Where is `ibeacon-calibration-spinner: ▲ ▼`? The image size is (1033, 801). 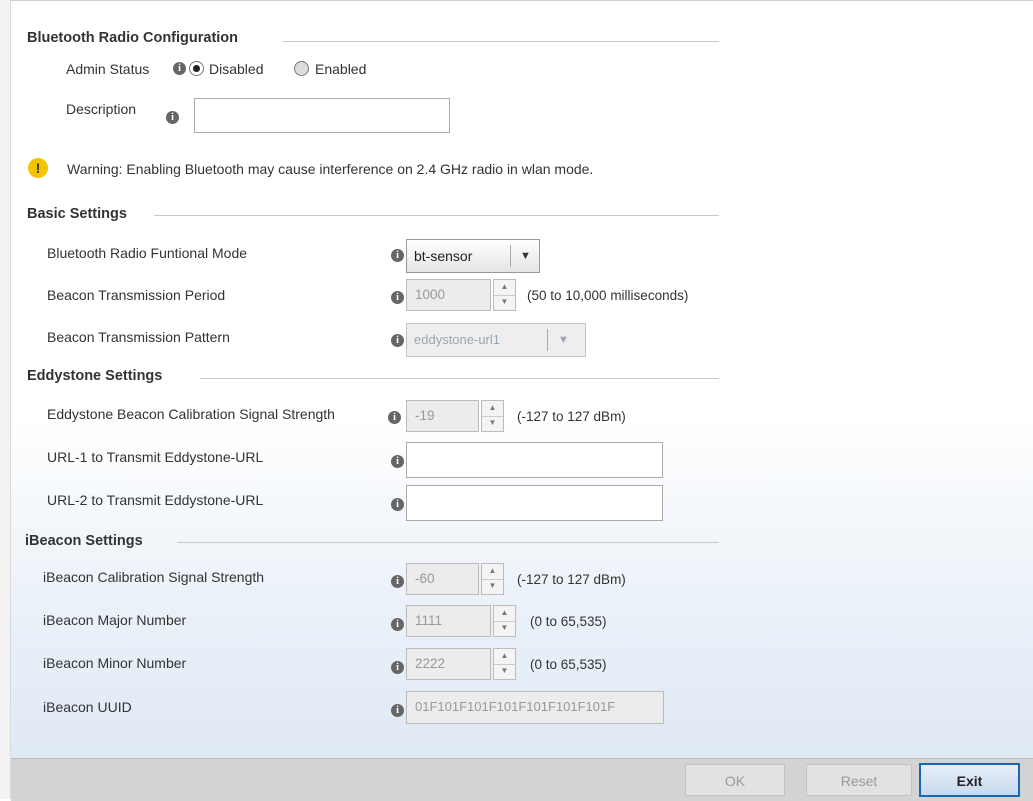 ibeacon-calibration-spinner: ▲ ▼ is located at coordinates (492, 579).